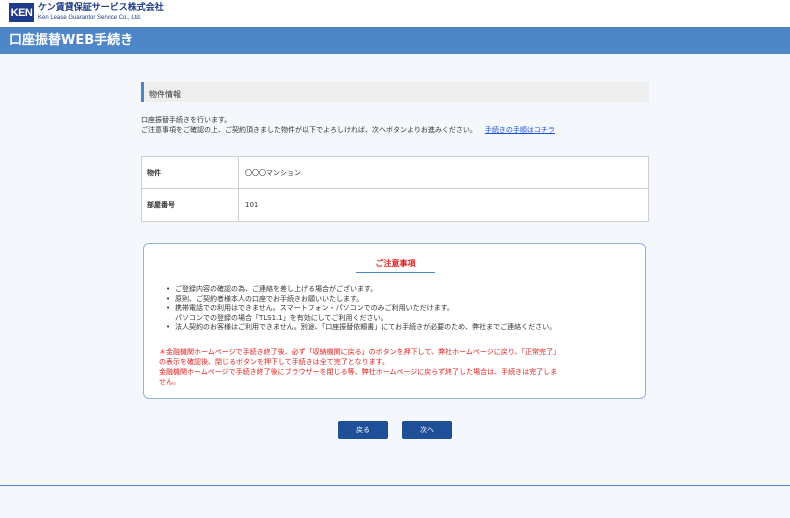 The image size is (790, 518). Describe the element at coordinates (273, 173) in the screenshot. I see `property-value: 〇〇〇マンション` at that location.